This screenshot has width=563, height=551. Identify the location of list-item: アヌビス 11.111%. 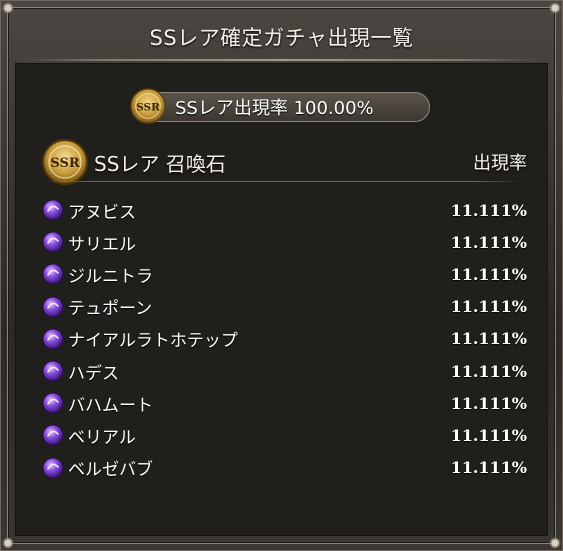
(283, 210).